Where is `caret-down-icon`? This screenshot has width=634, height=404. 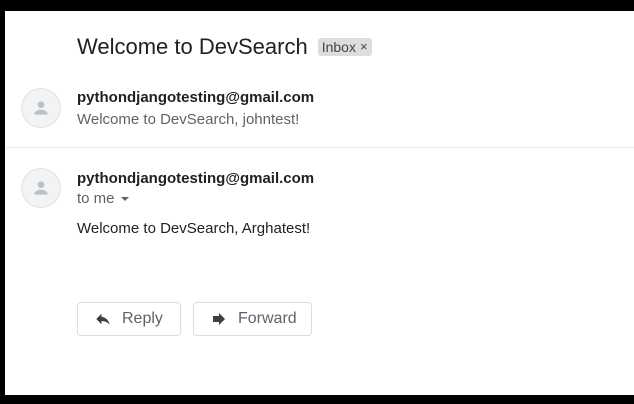
caret-down-icon is located at coordinates (124, 198).